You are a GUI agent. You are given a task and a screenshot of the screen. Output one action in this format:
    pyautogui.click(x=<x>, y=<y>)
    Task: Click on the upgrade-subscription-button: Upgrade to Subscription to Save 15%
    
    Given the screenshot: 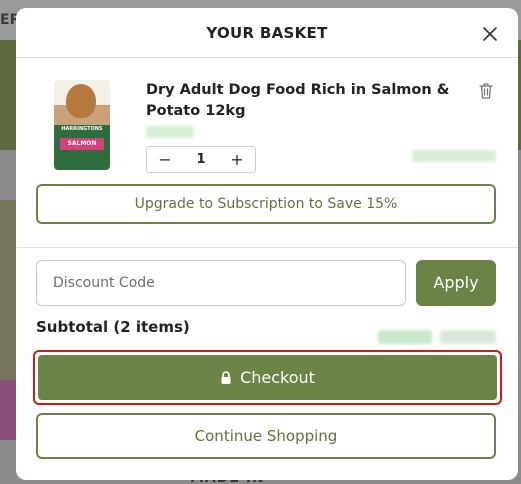 What is the action you would take?
    pyautogui.click(x=266, y=204)
    